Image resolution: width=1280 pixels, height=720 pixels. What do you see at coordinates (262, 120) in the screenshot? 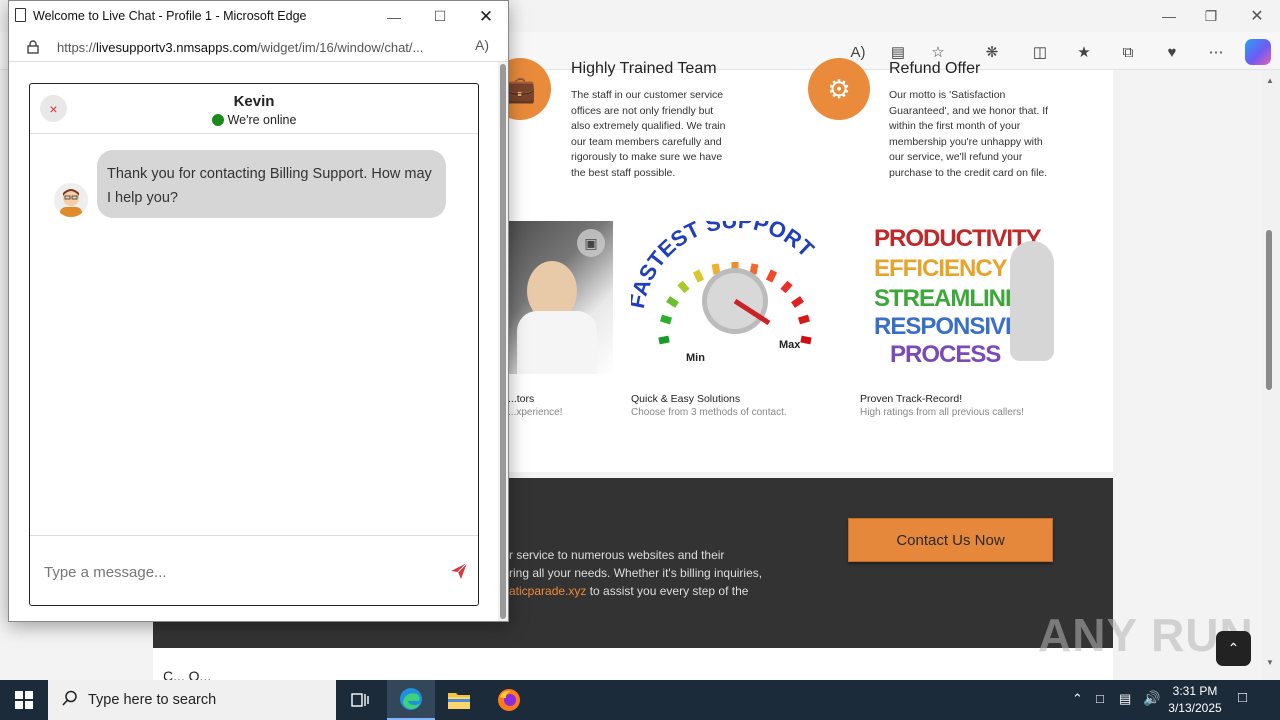
I see `online-status-text: We're online` at bounding box center [262, 120].